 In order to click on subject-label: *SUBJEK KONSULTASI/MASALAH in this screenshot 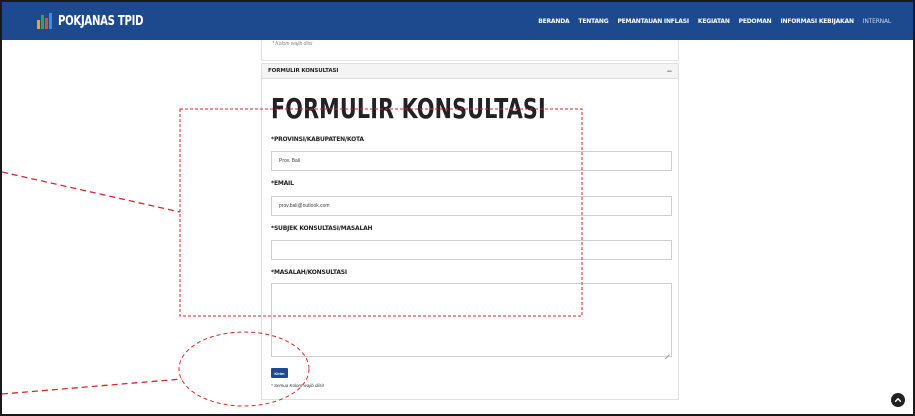, I will do `click(322, 228)`.